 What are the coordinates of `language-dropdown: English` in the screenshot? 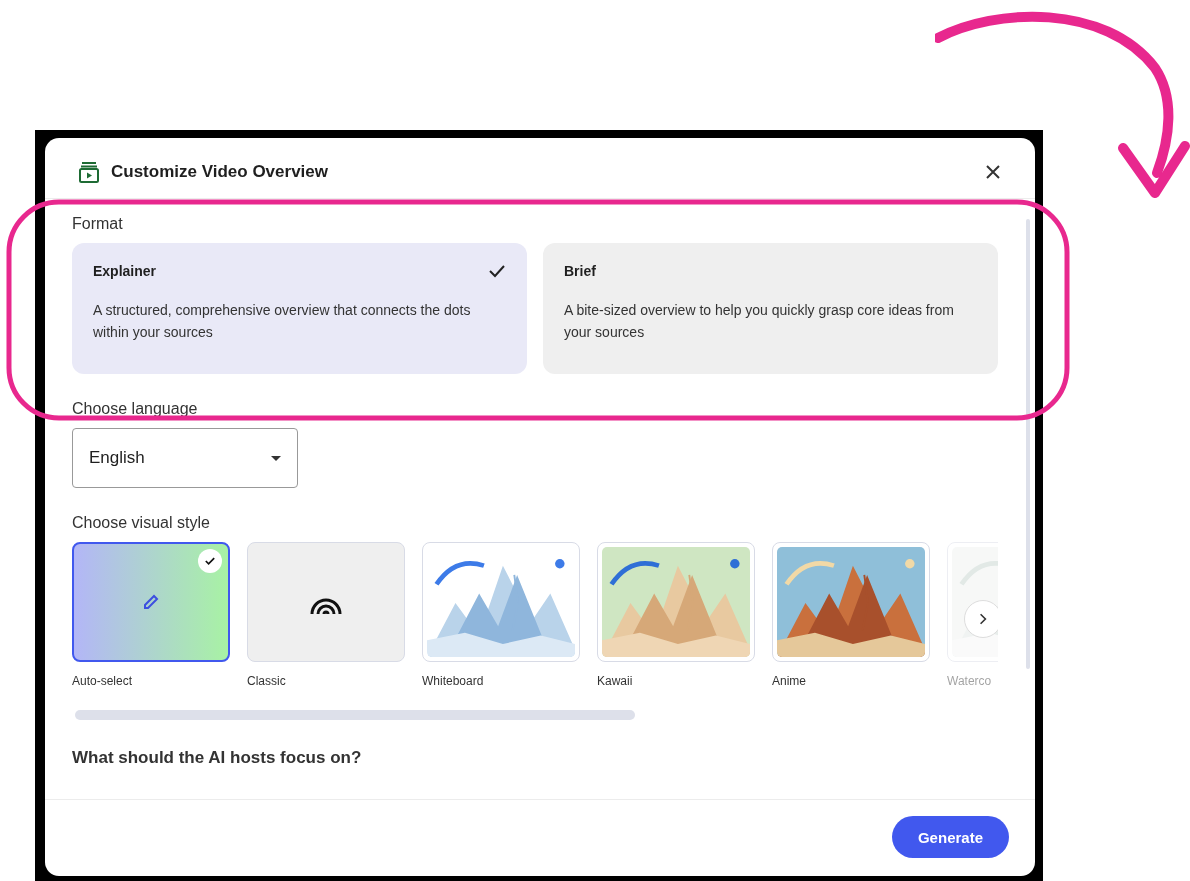 It's located at (185, 458).